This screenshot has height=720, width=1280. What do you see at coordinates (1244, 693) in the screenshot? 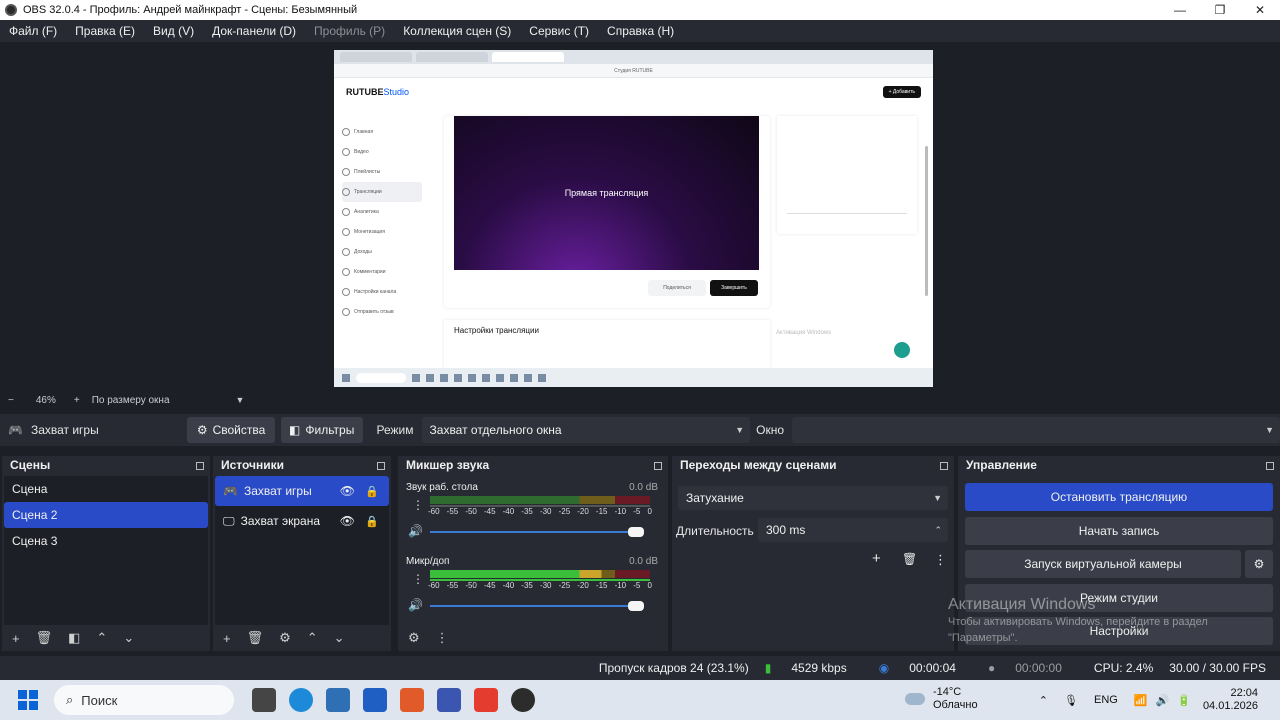
I see `clock-time: 22:04` at bounding box center [1244, 693].